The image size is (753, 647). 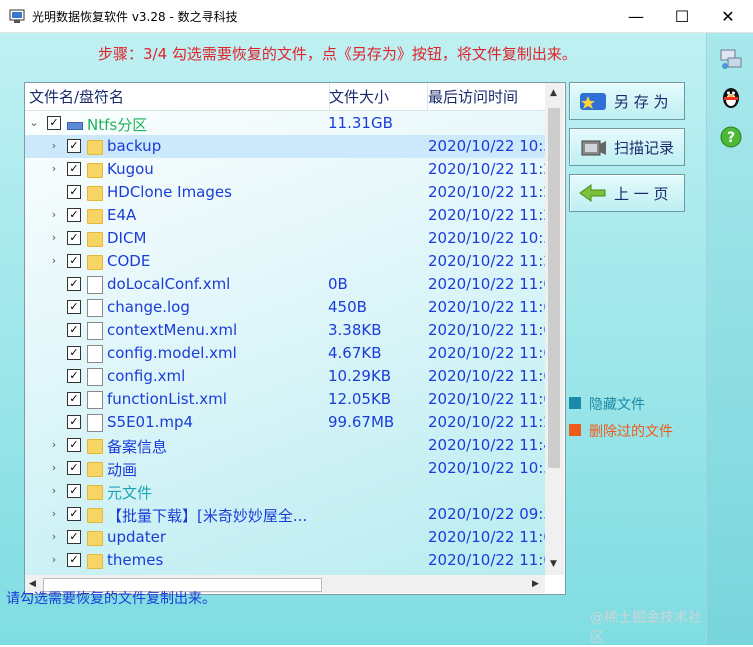 I want to click on table-row: › ✓ 动画 2020/10/22 10:53, so click(x=285, y=468).